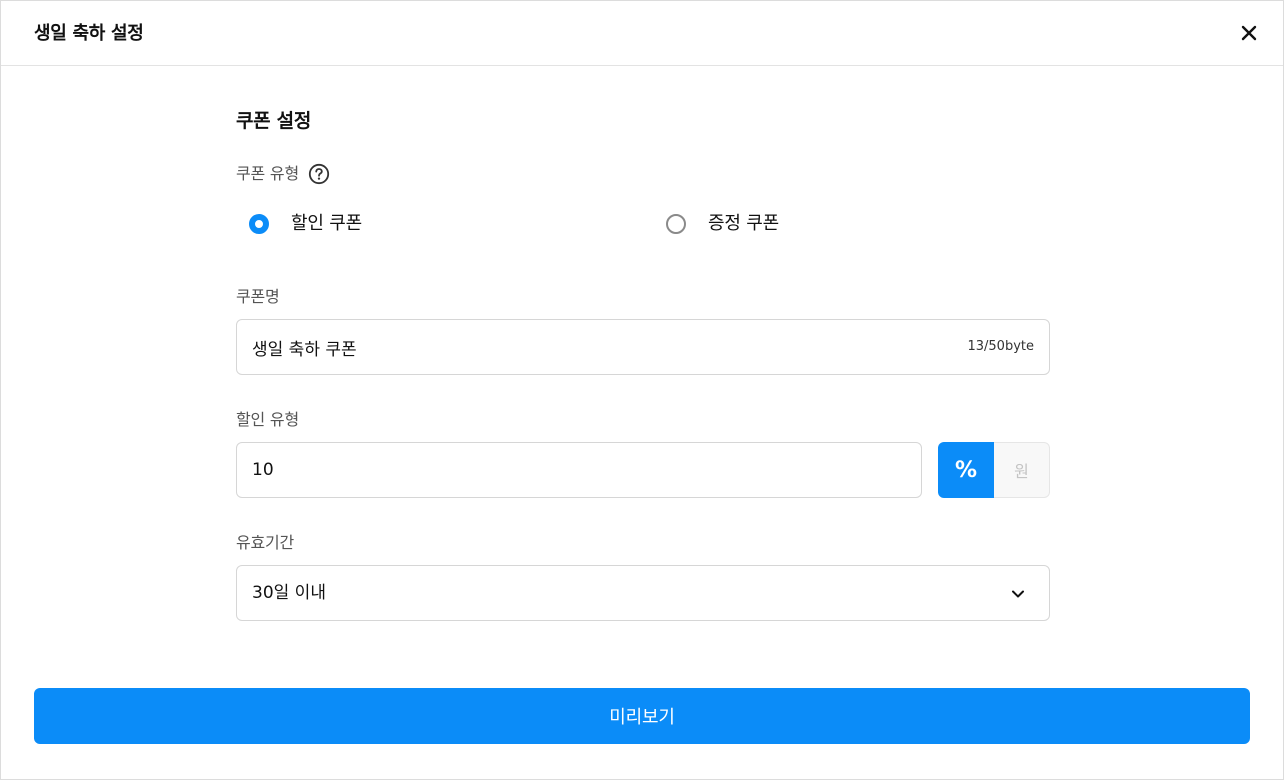 The image size is (1284, 780). I want to click on coupon-name-field: 13/50byte, so click(643, 347).